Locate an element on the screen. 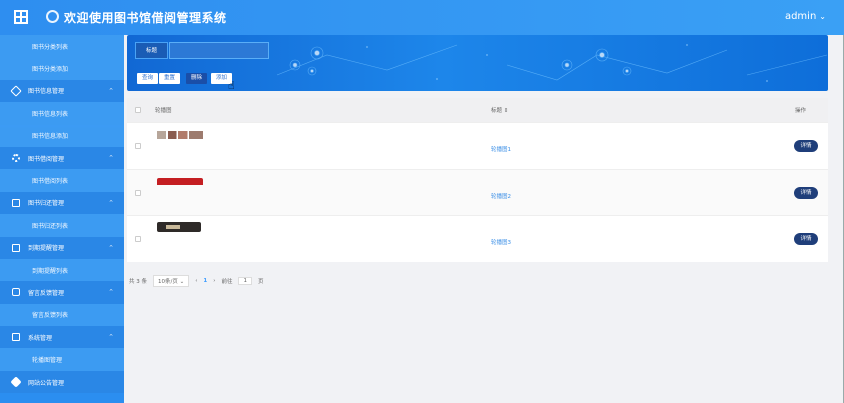 The image size is (844, 403). sidebar-group: 网站公告管理 is located at coordinates (62, 382).